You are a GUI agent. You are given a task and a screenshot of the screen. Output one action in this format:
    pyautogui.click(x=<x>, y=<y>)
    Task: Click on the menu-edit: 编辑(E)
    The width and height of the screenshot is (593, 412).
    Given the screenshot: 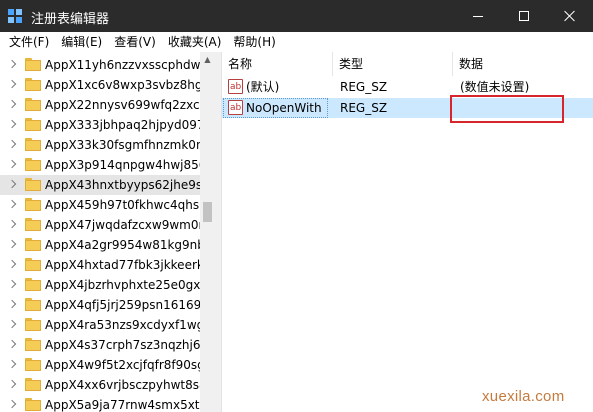 What is the action you would take?
    pyautogui.click(x=81, y=42)
    